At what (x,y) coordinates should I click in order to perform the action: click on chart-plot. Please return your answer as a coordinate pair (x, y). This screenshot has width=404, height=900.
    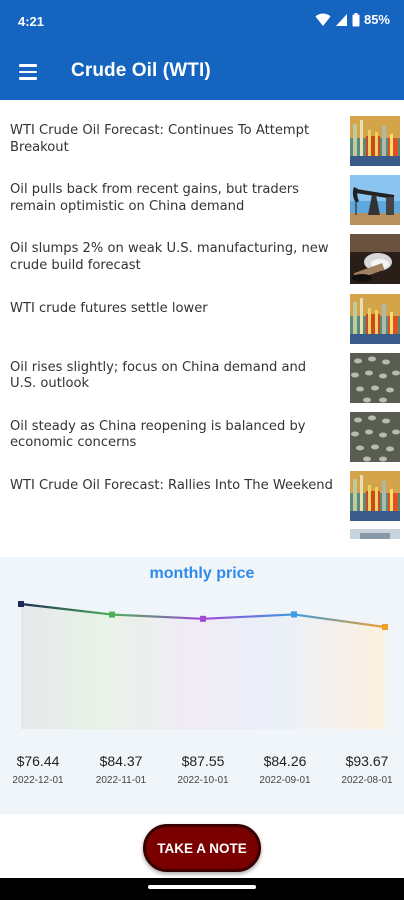
    Looking at the image, I should click on (203, 665).